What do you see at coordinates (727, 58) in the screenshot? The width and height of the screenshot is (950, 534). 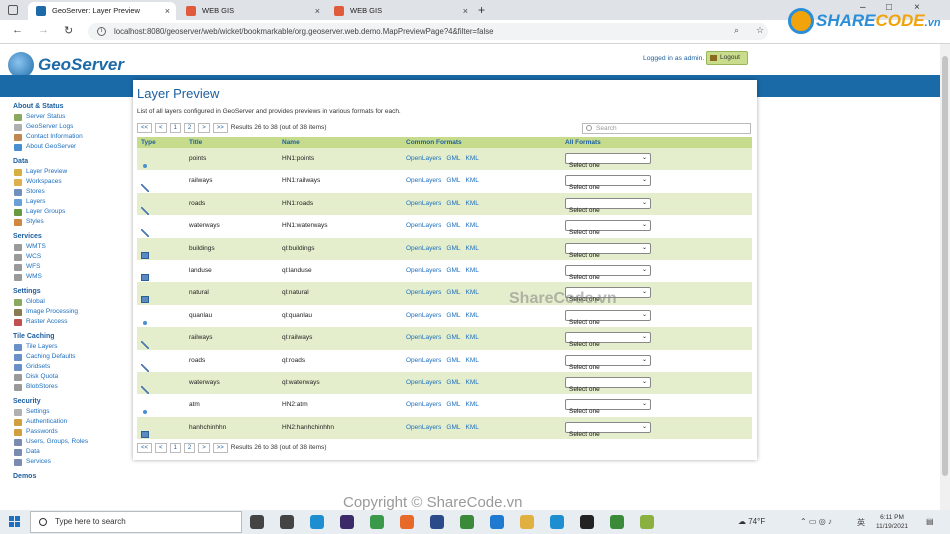 I see `logout-button: Logout` at bounding box center [727, 58].